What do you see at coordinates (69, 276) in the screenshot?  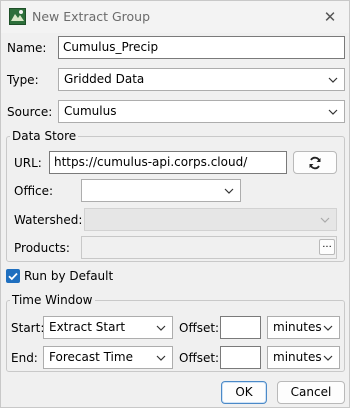 I see `run-by-default-label: Run by Default` at bounding box center [69, 276].